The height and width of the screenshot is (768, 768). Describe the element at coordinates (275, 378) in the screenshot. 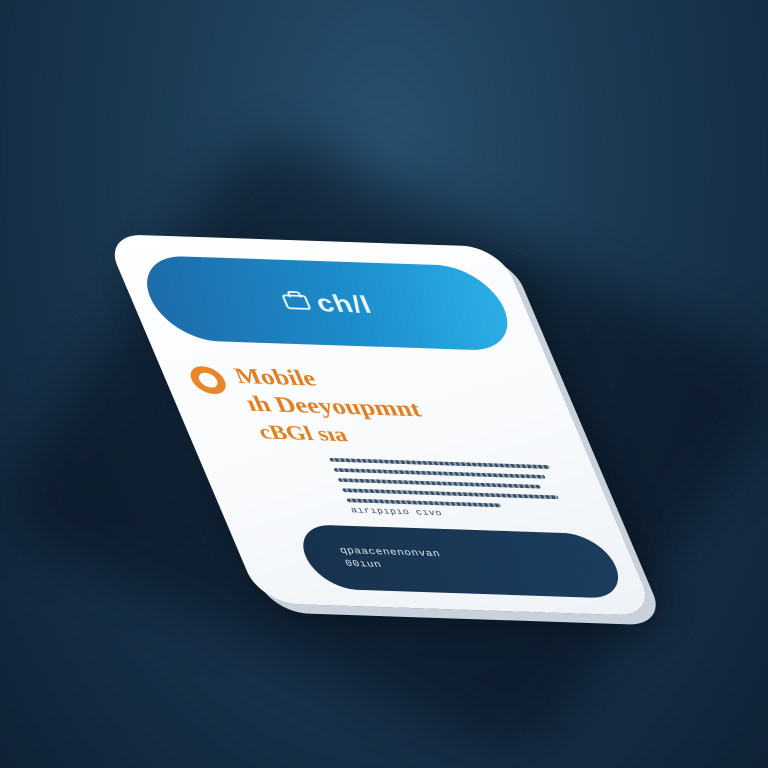

I see `title-line-1: Mobile` at that location.